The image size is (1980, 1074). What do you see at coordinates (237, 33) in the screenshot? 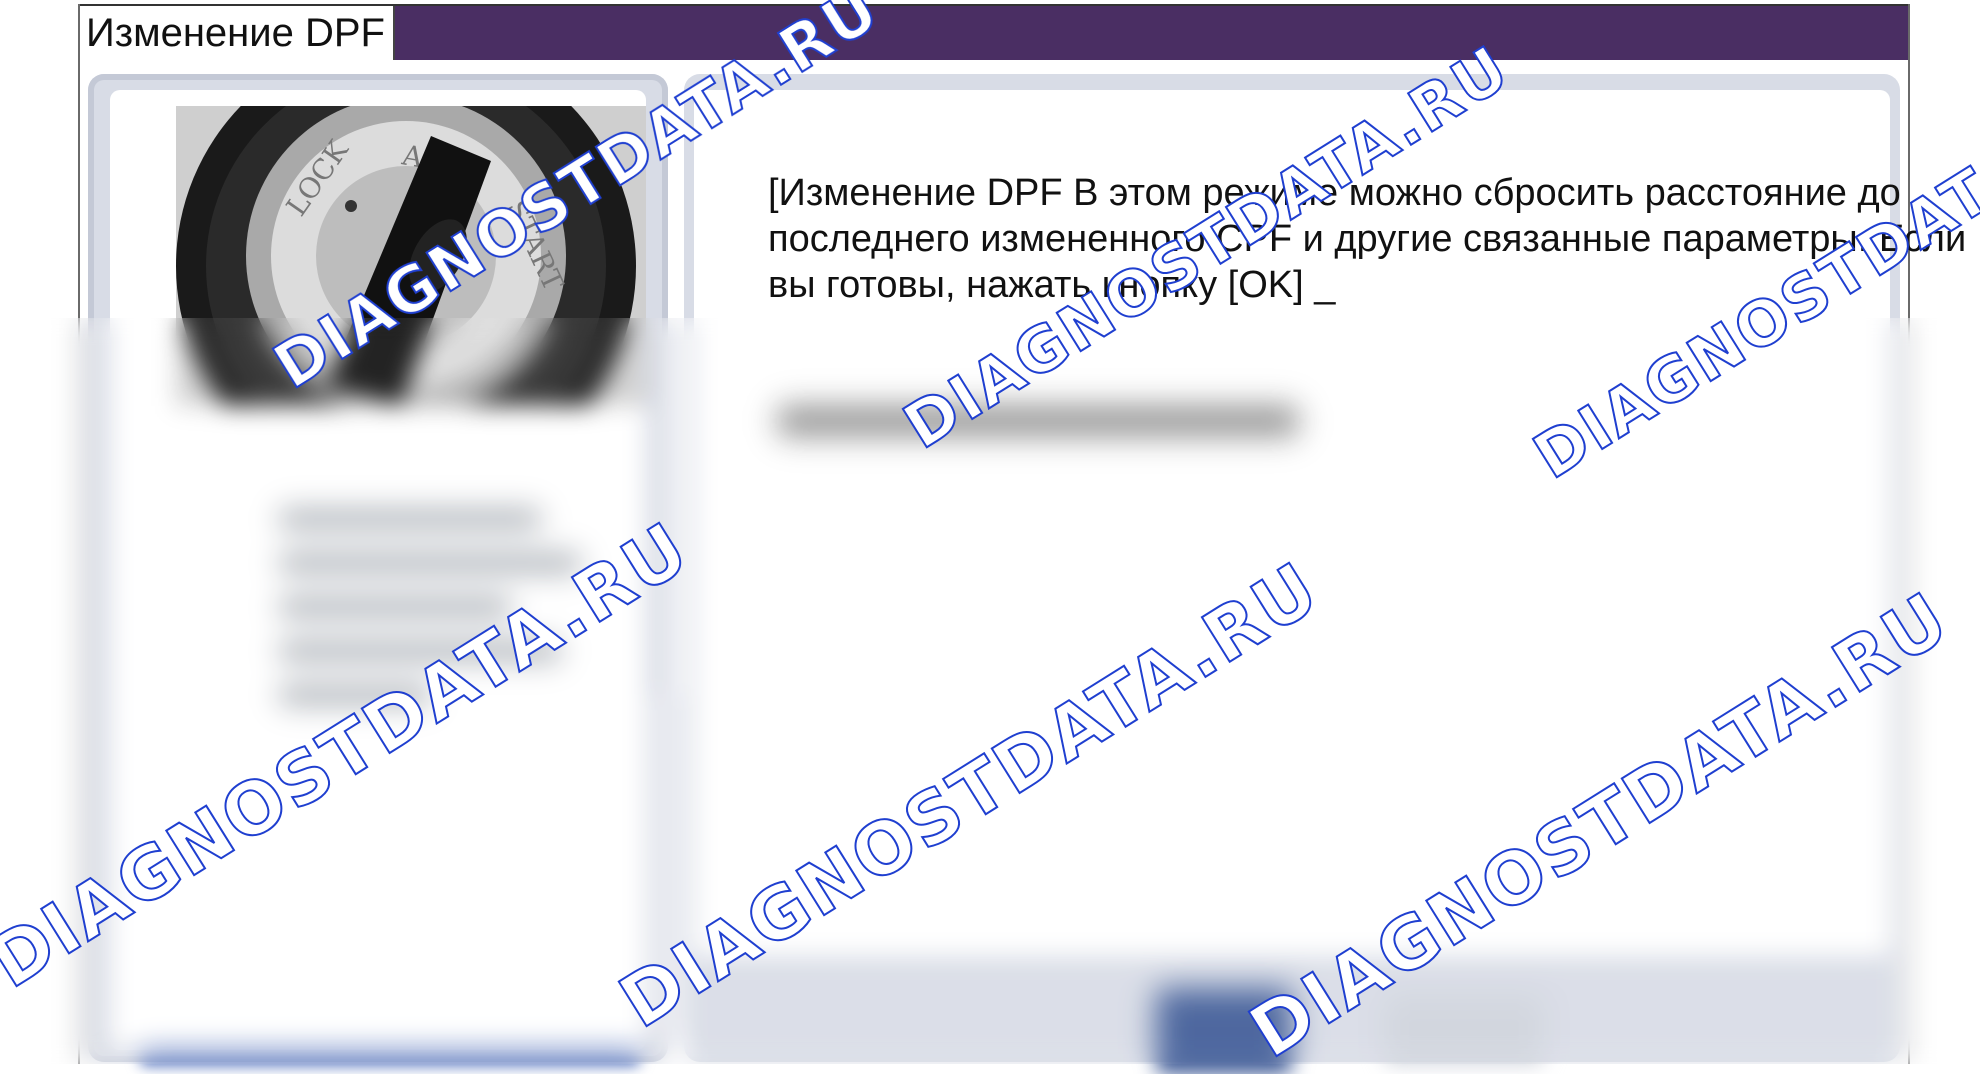
I see `window-title: Изменение DPF` at bounding box center [237, 33].